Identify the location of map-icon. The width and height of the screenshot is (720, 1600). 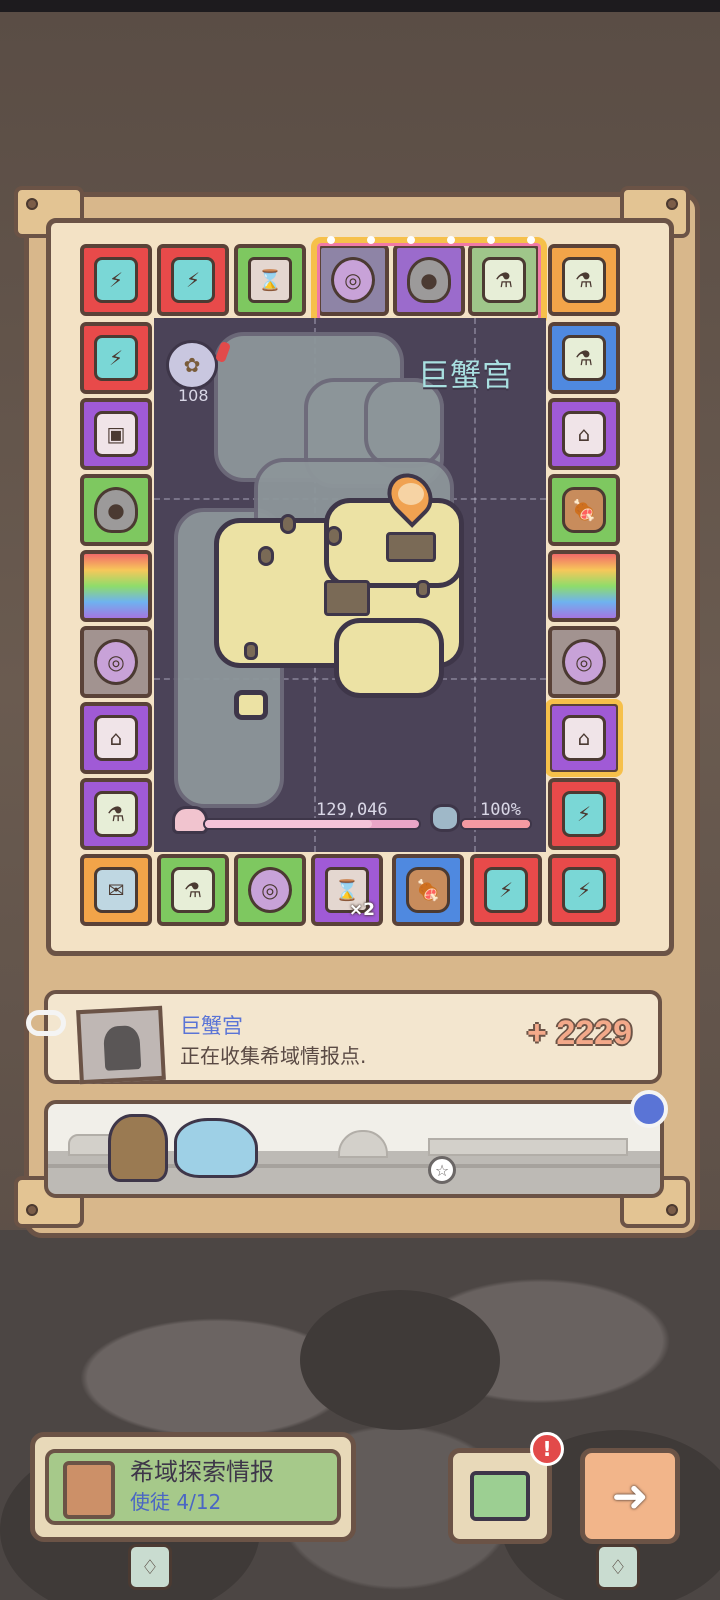
(500, 1496).